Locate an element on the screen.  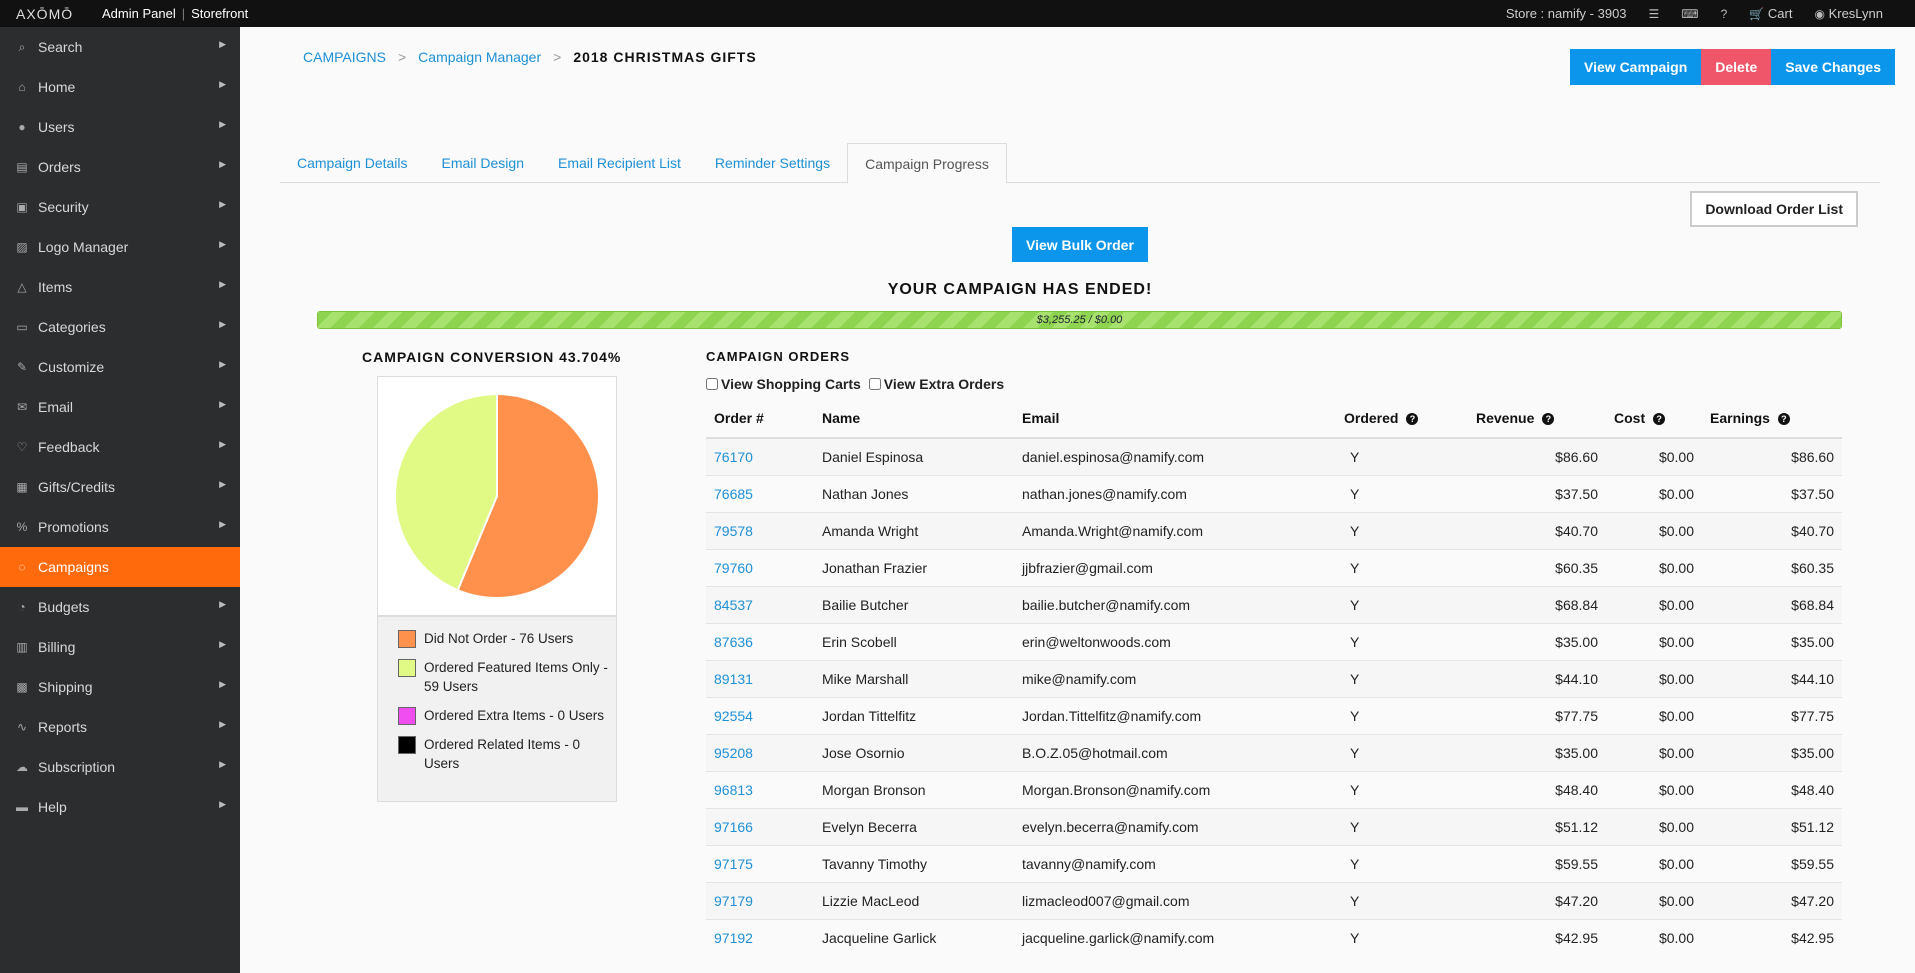
list-icon: ☰ is located at coordinates (1654, 14).